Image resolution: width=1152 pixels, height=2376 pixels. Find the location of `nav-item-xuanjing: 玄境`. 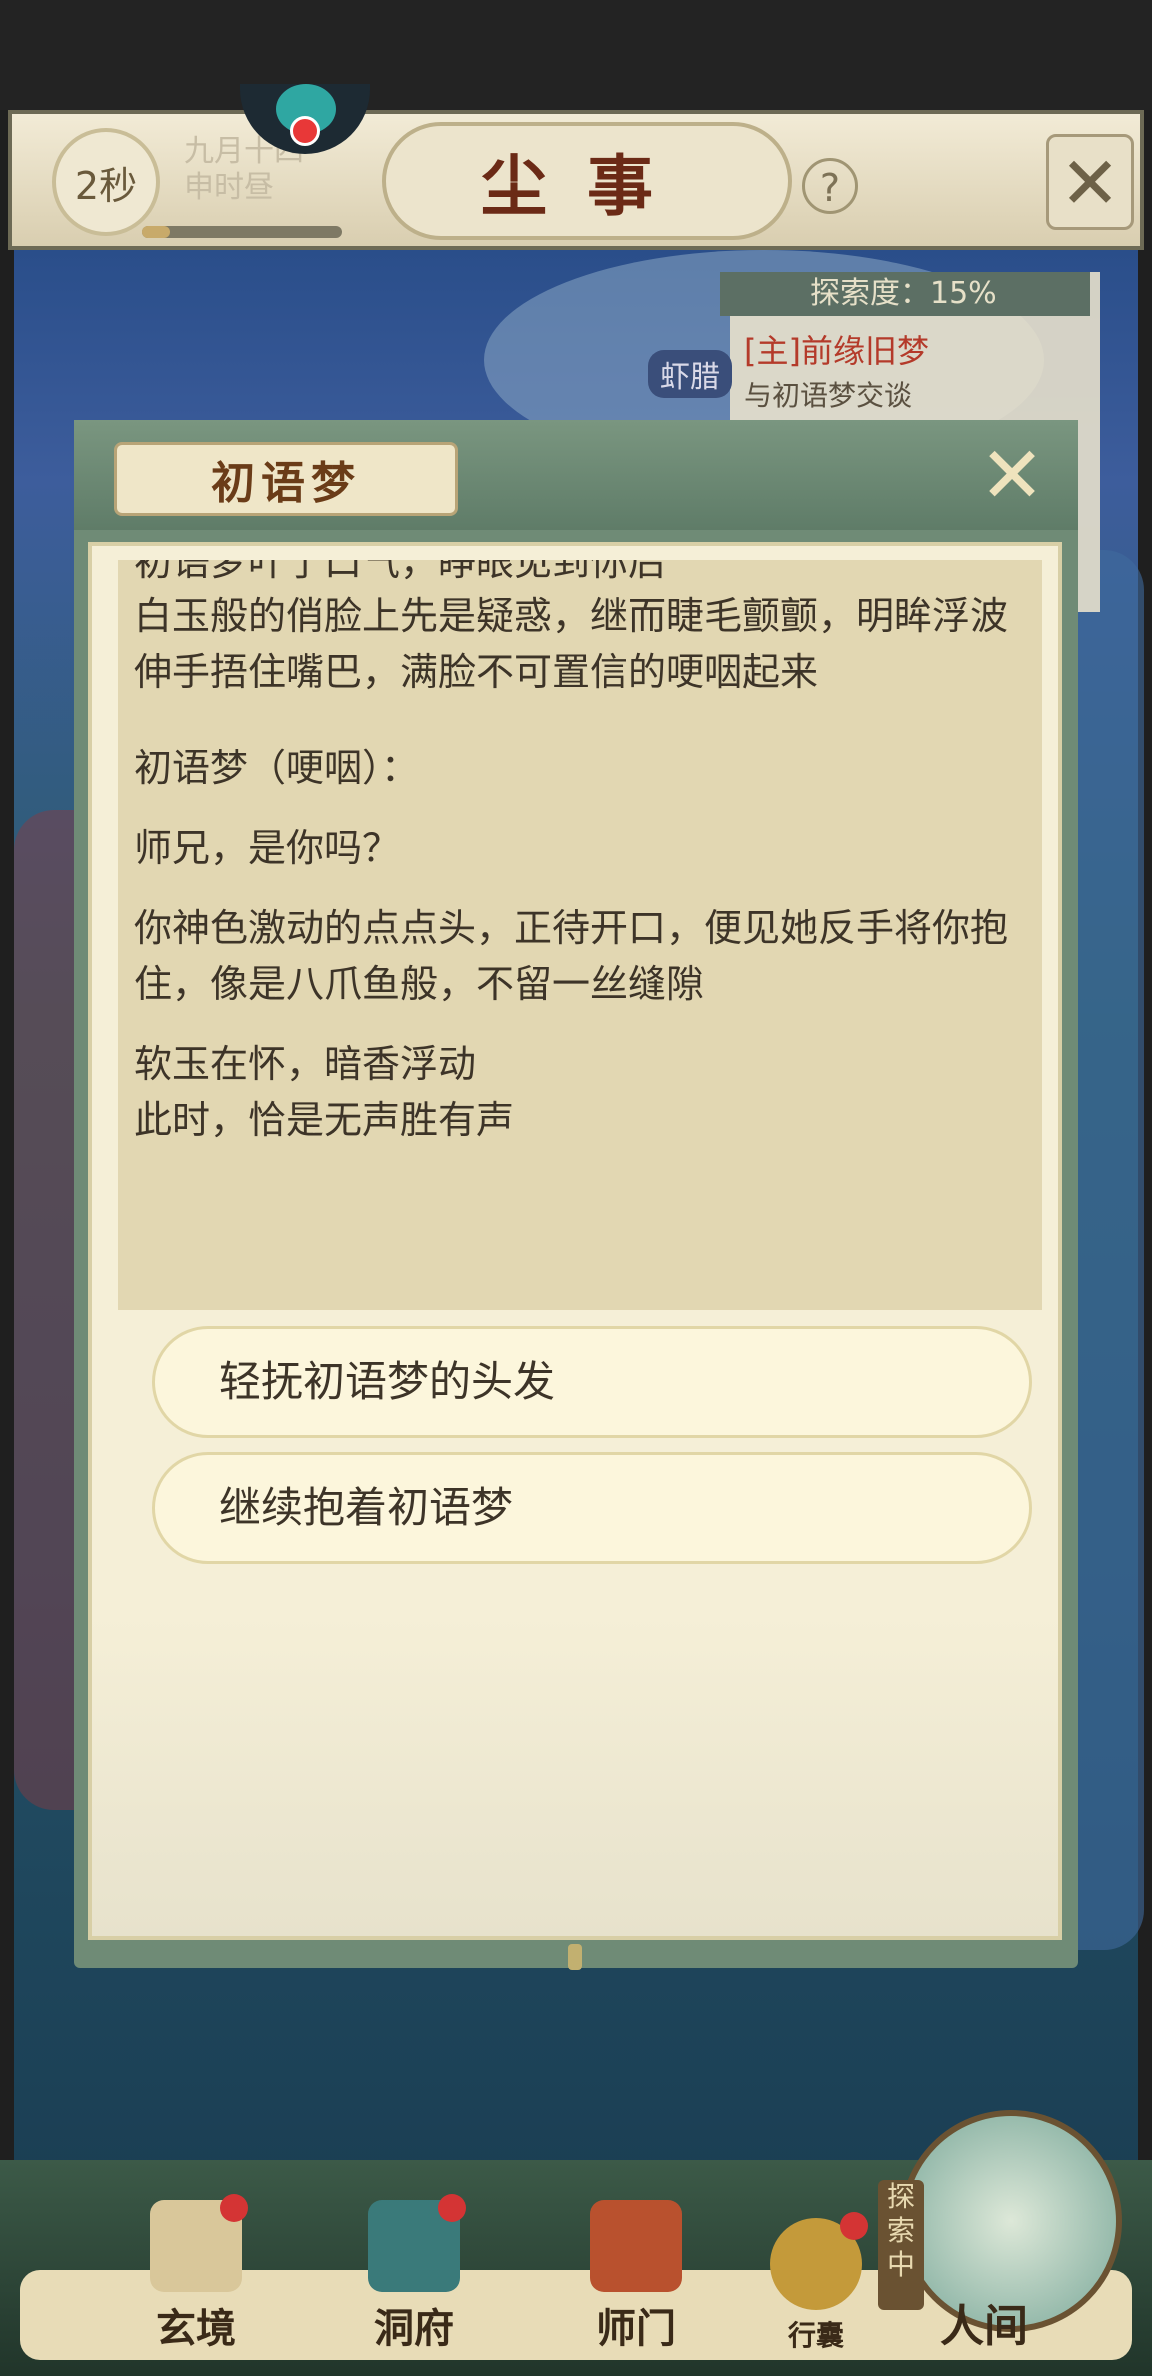

nav-item-xuanjing: 玄境 is located at coordinates (196, 2274).